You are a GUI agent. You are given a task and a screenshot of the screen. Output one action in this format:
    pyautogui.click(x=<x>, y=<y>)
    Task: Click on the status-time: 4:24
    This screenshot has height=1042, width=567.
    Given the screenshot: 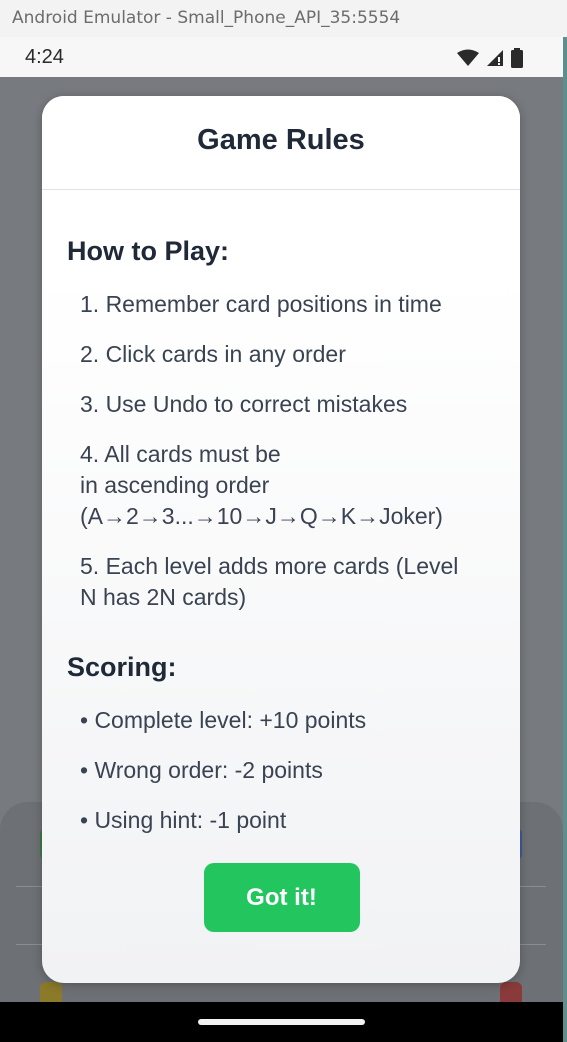 What is the action you would take?
    pyautogui.click(x=44, y=57)
    